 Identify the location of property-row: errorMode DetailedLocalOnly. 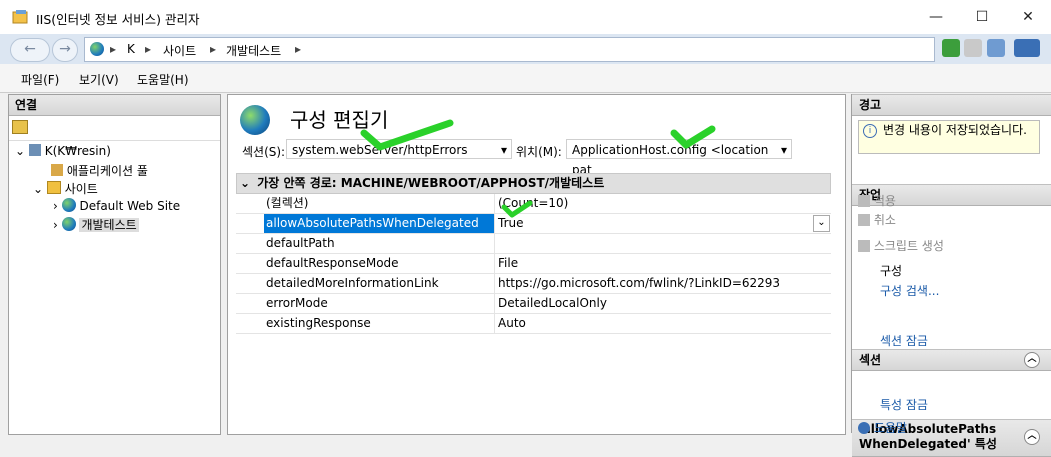
(533, 304).